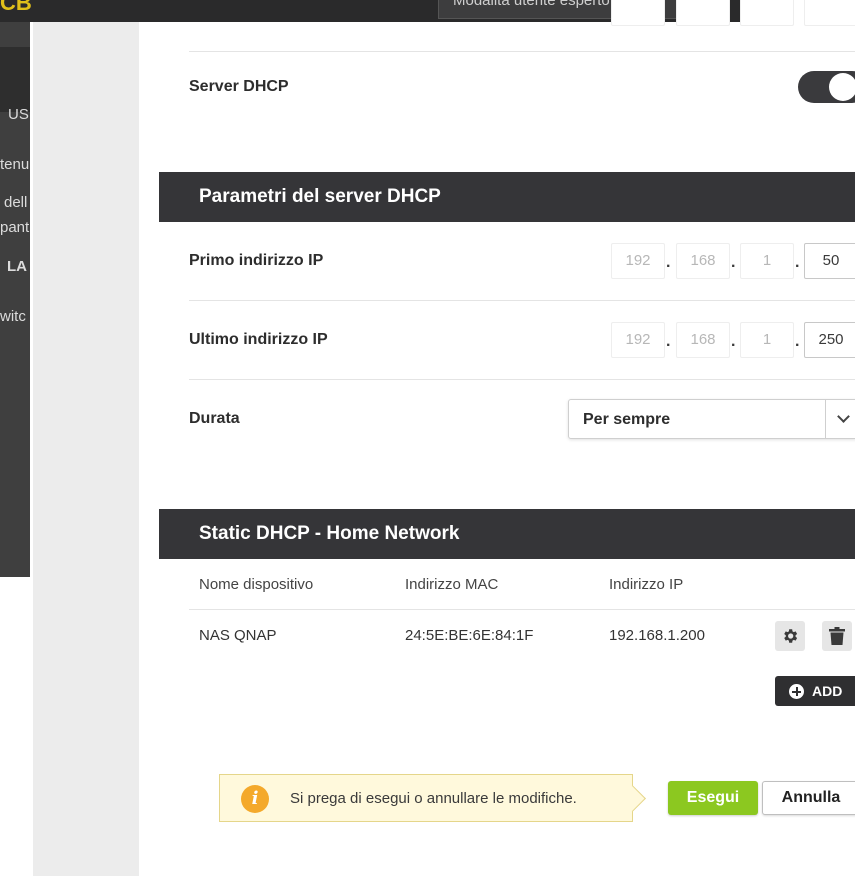 Image resolution: width=855 pixels, height=876 pixels. Describe the element at coordinates (827, 691) in the screenshot. I see `add-button-label: ADD` at that location.